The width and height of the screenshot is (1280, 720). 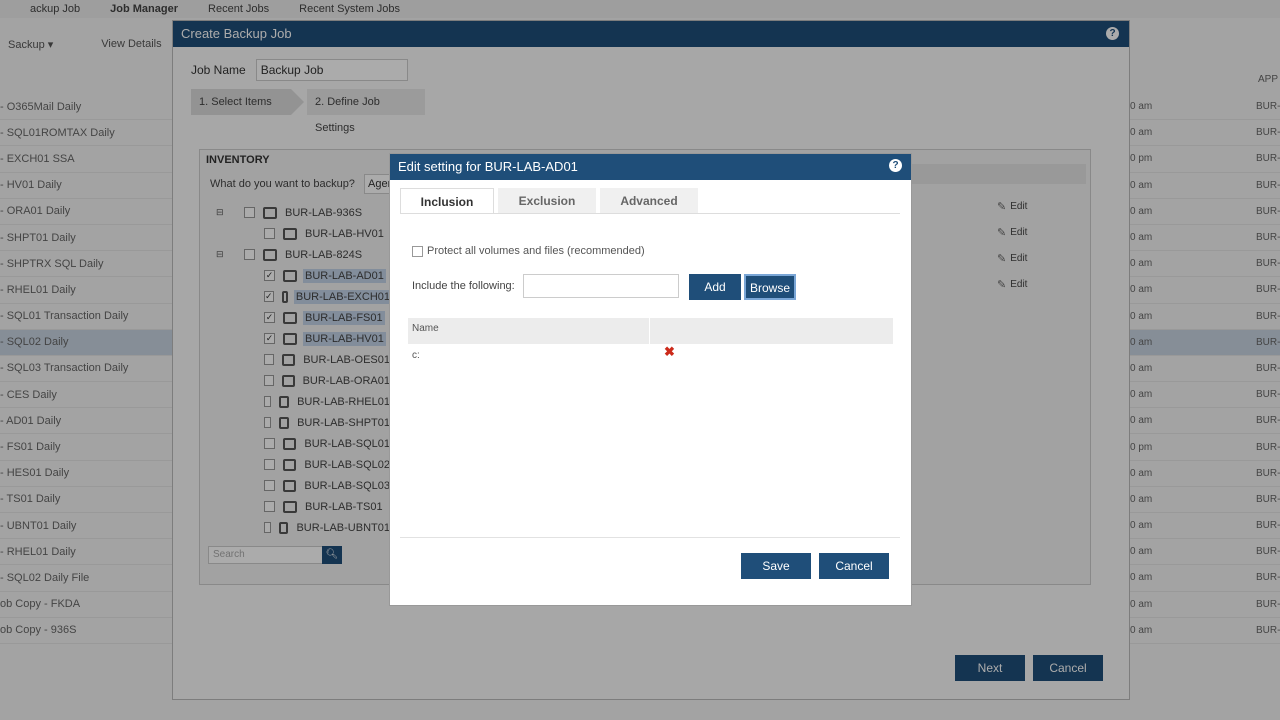 What do you see at coordinates (463, 286) in the screenshot?
I see `include-label: Include the following:` at bounding box center [463, 286].